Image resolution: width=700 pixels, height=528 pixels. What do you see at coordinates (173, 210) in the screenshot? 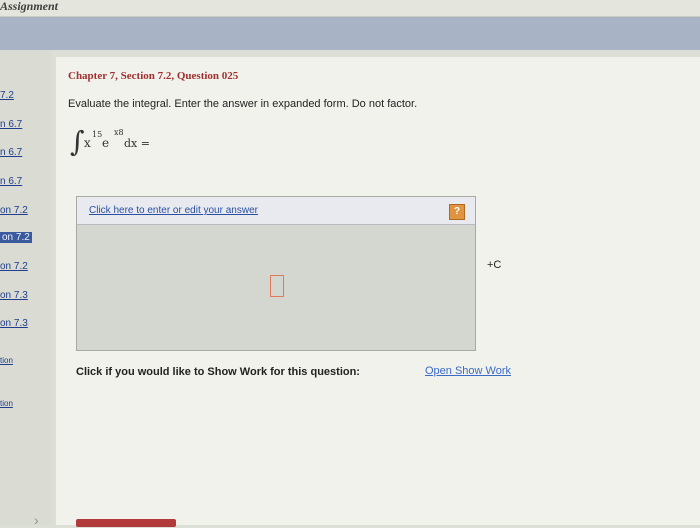
I see `edit-answer-link: Click here to enter or edit your answer` at bounding box center [173, 210].